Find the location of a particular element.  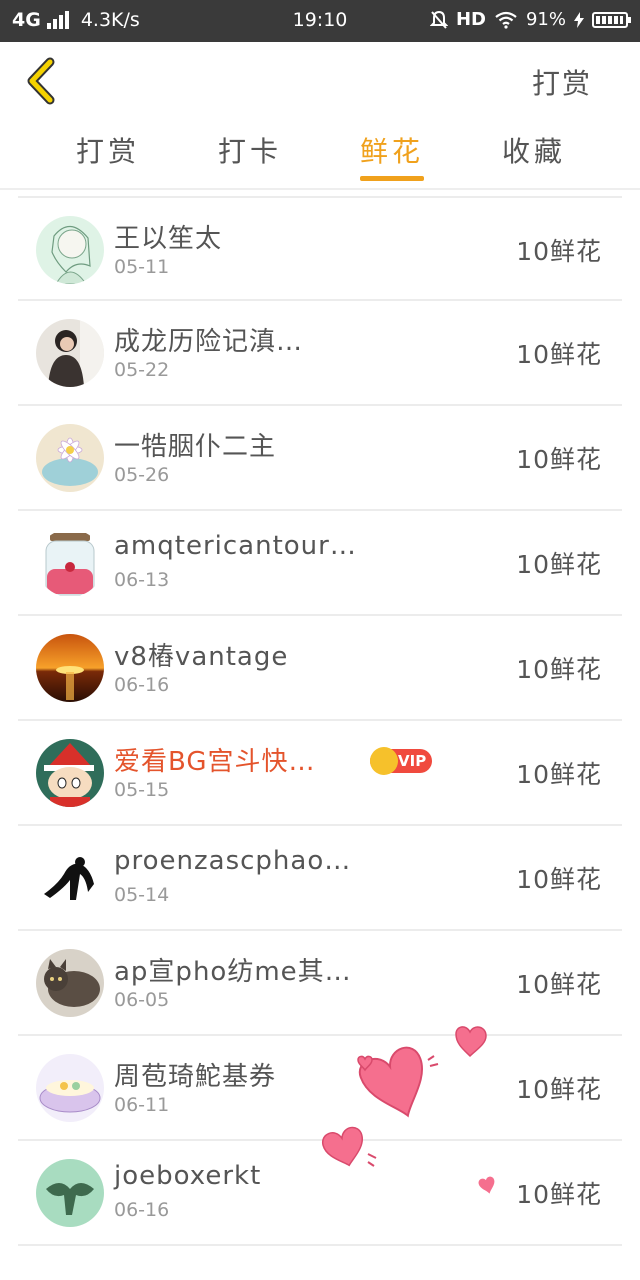

list-item: 一牿胭仆二主 05-26 10鲜花 is located at coordinates (320, 458).